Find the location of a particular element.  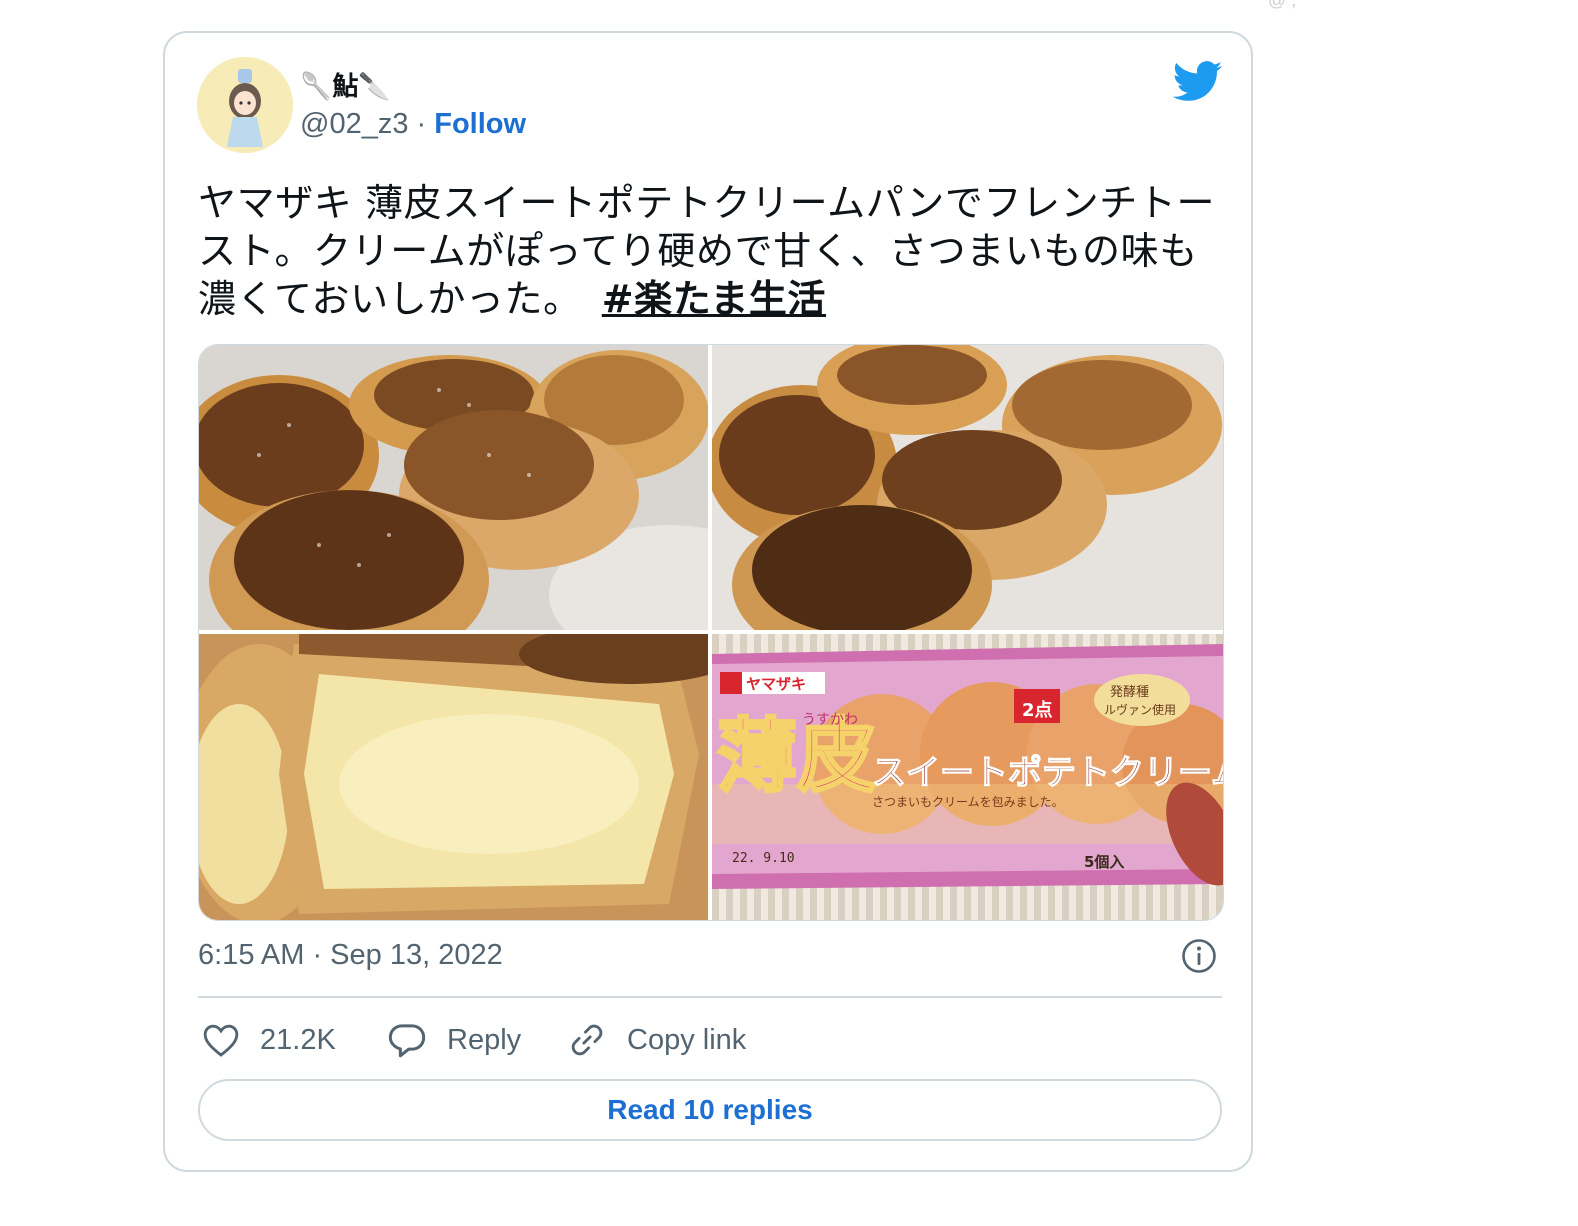

author-handle-row: @02_z3 · Follow is located at coordinates (413, 124).